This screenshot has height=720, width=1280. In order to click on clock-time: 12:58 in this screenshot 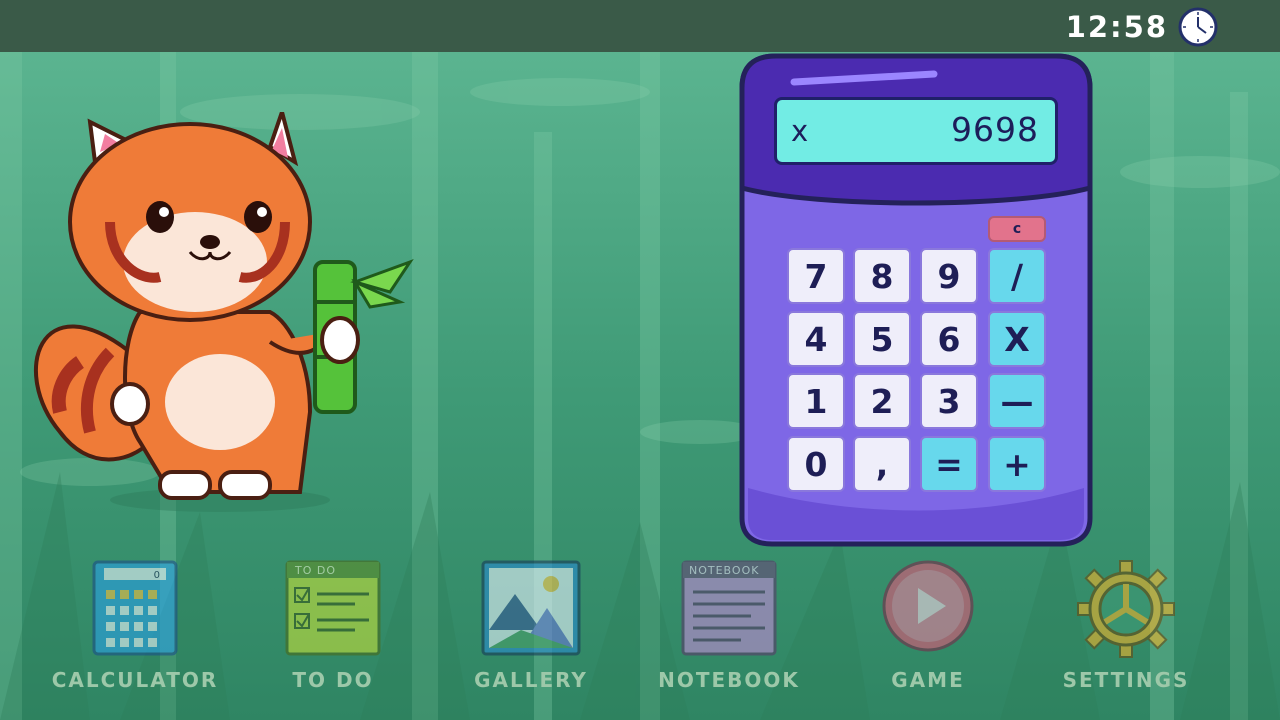, I will do `click(1116, 27)`.